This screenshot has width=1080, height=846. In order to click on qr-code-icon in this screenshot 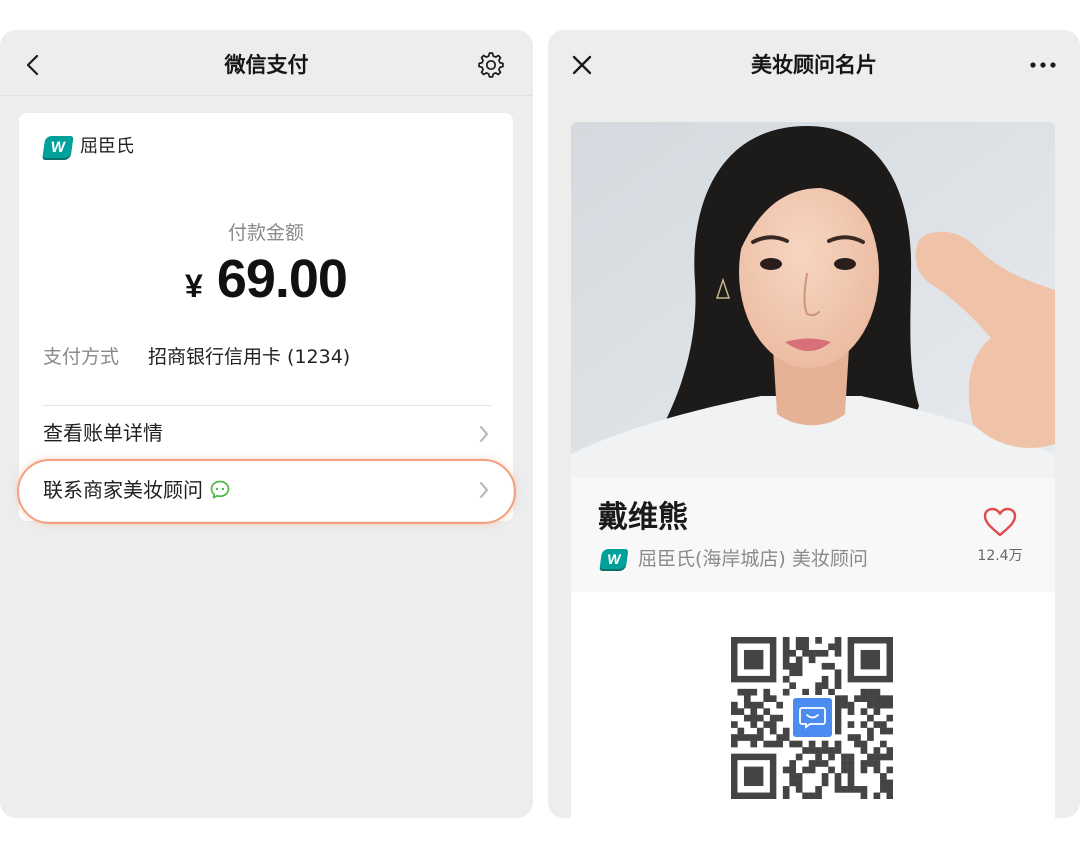, I will do `click(812, 718)`.